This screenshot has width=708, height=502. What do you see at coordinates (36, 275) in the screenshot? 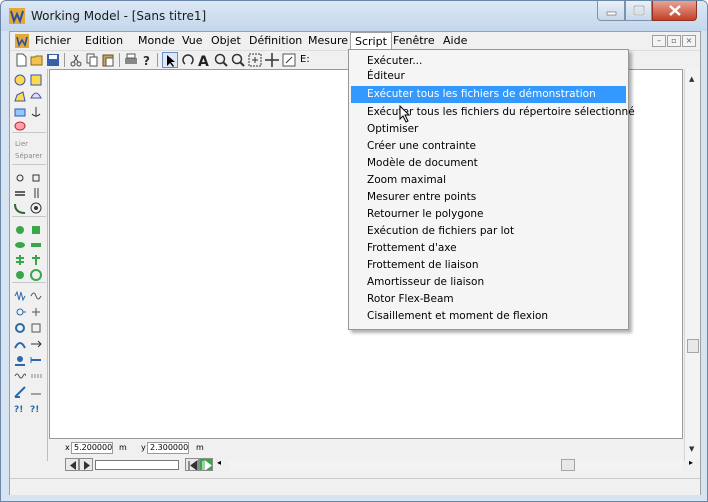
I see `green-motor-icon` at bounding box center [36, 275].